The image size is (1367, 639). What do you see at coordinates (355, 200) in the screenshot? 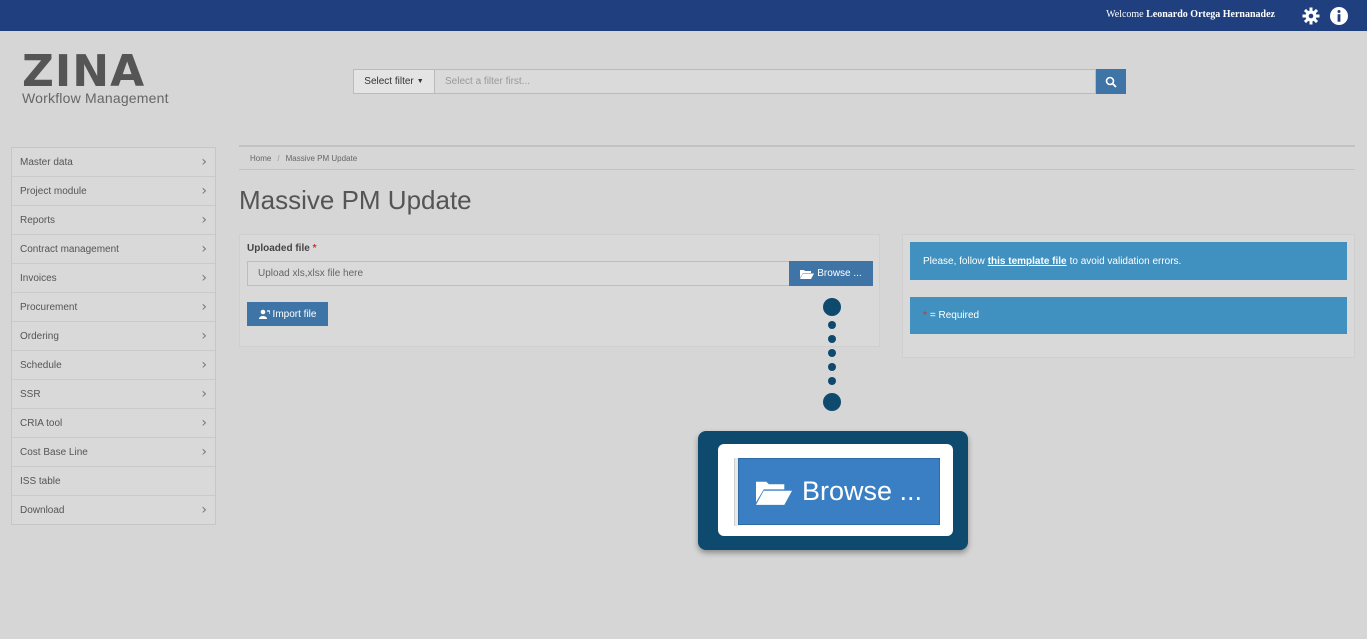
I see `page-title: Massive PM Update` at bounding box center [355, 200].